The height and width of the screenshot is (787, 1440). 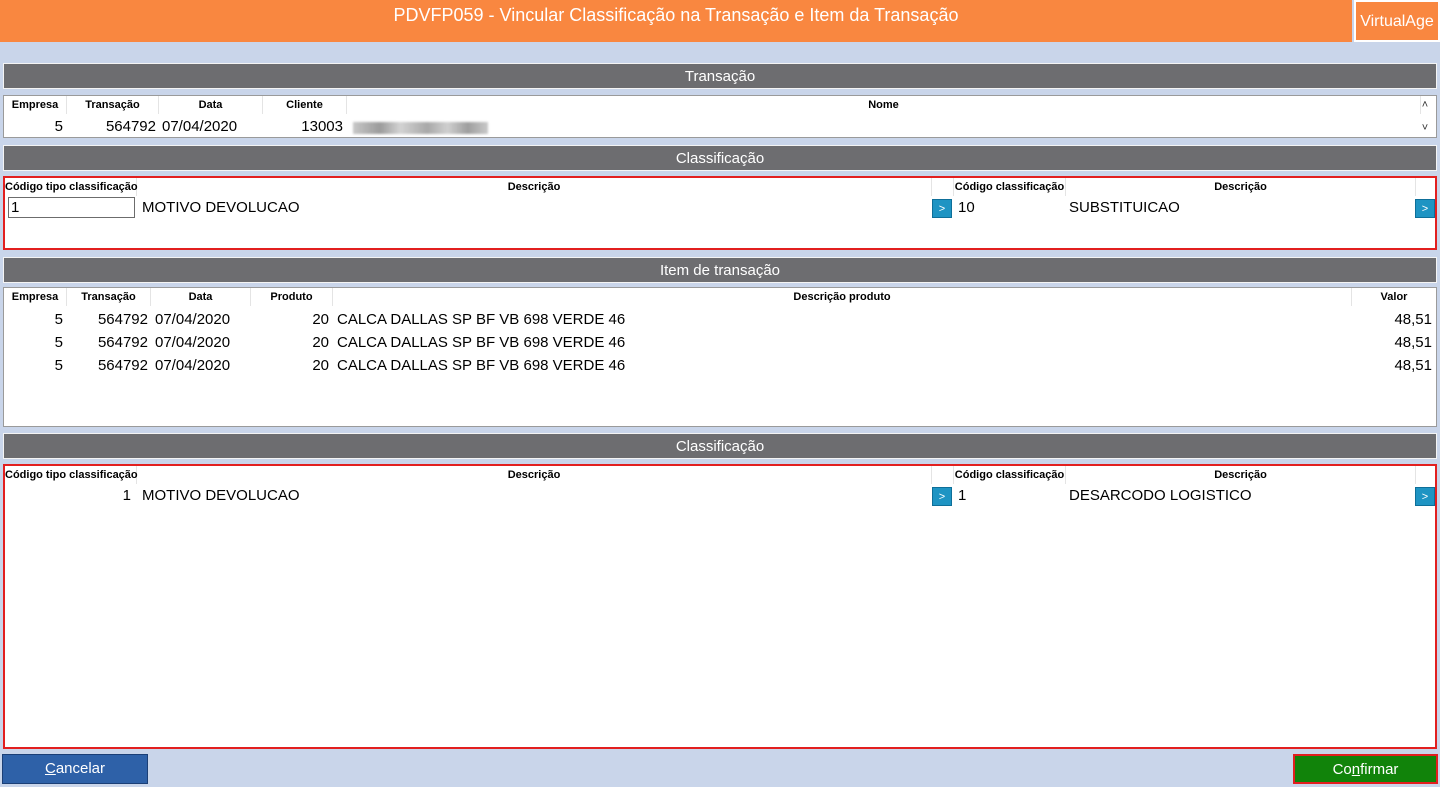 What do you see at coordinates (113, 105) in the screenshot?
I see `col-transacao: Transação` at bounding box center [113, 105].